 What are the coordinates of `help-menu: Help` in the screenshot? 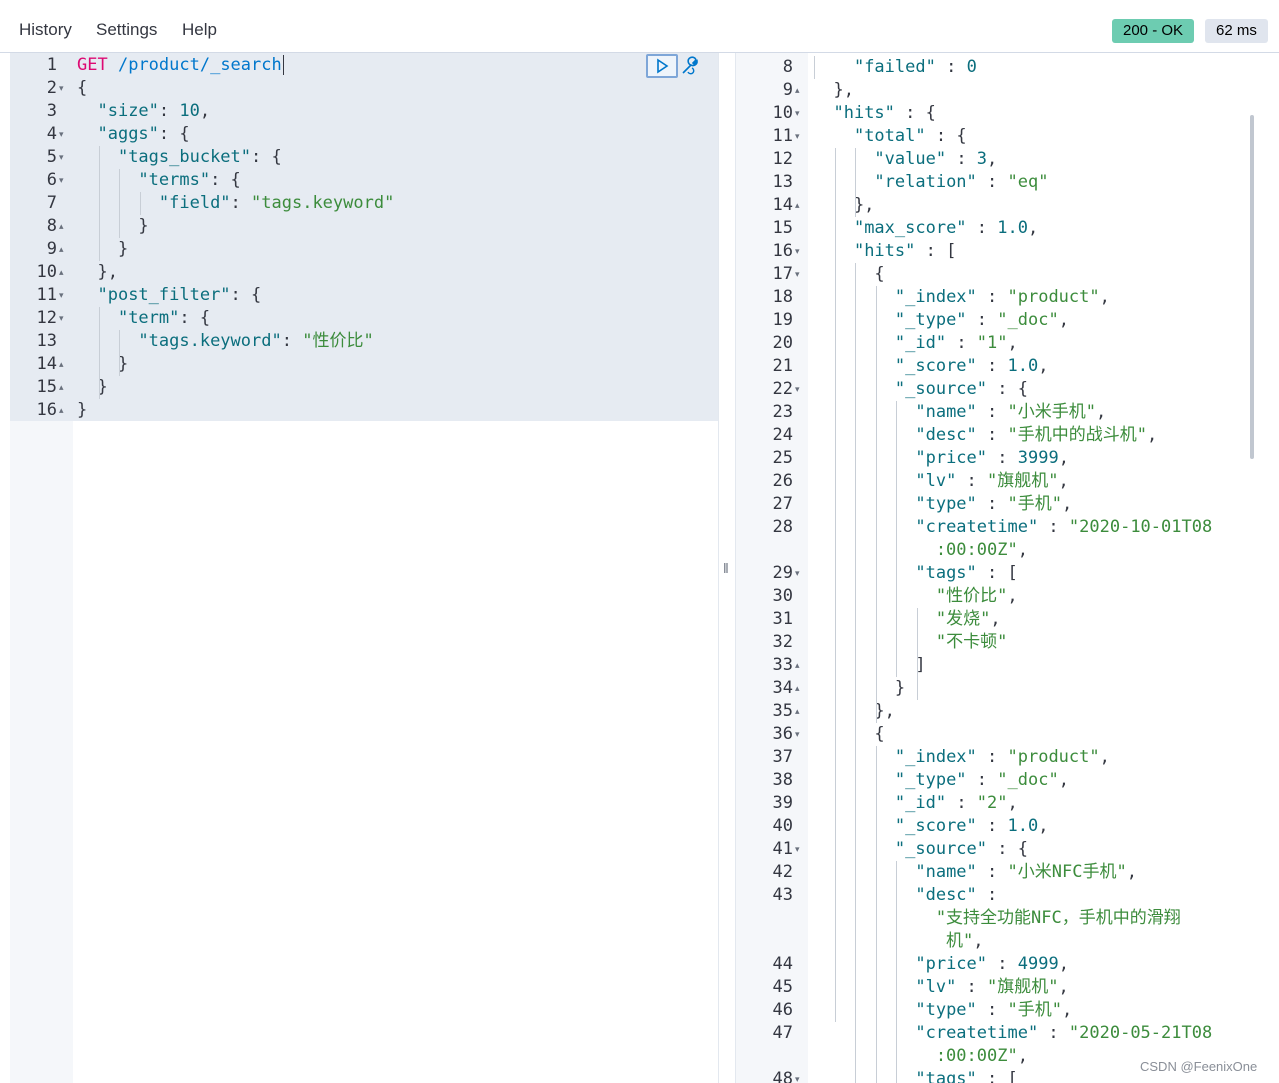 It's located at (199, 30).